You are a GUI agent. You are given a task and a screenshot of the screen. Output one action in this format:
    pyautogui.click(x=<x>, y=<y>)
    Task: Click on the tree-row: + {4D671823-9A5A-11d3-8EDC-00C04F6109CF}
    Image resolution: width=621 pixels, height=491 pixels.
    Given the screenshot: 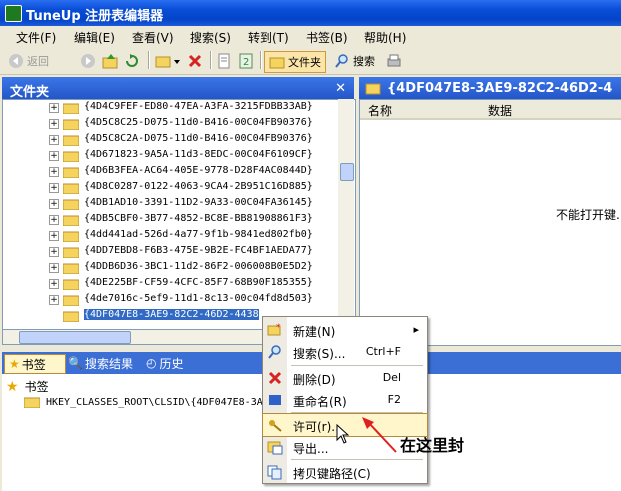 What is the action you would take?
    pyautogui.click(x=173, y=156)
    